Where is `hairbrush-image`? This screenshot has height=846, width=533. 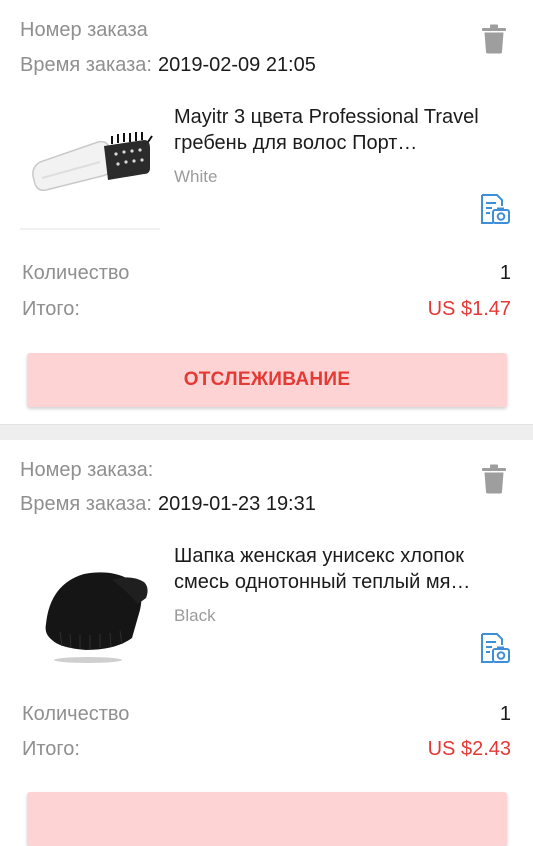 hairbrush-image is located at coordinates (90, 166).